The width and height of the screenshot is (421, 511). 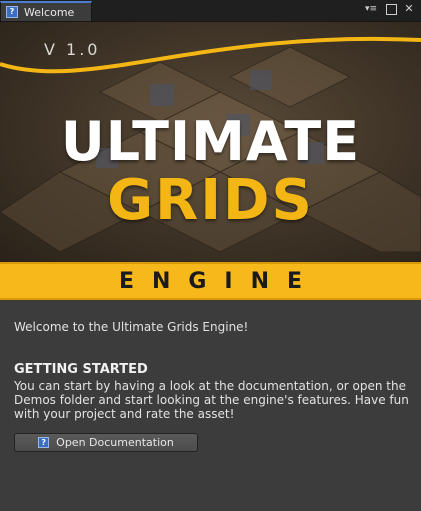 I want to click on engine-banner: ENGINE, so click(x=210, y=281).